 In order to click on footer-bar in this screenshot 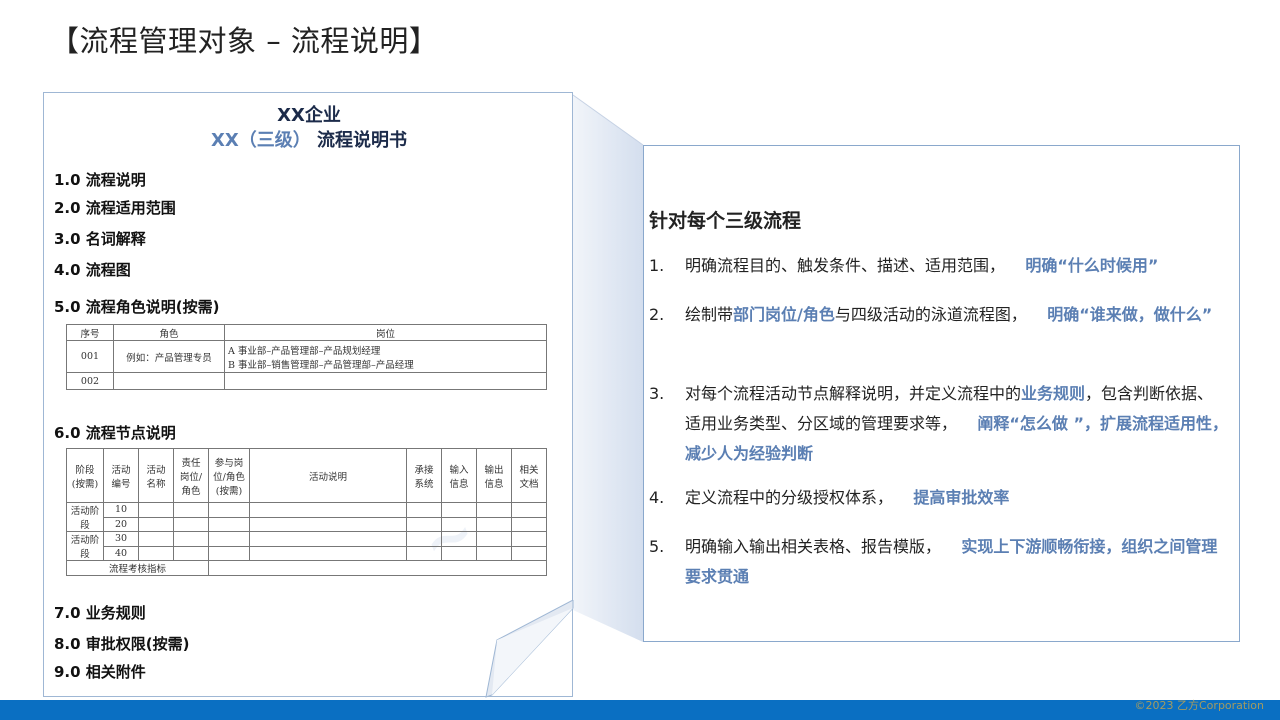, I will do `click(640, 710)`.